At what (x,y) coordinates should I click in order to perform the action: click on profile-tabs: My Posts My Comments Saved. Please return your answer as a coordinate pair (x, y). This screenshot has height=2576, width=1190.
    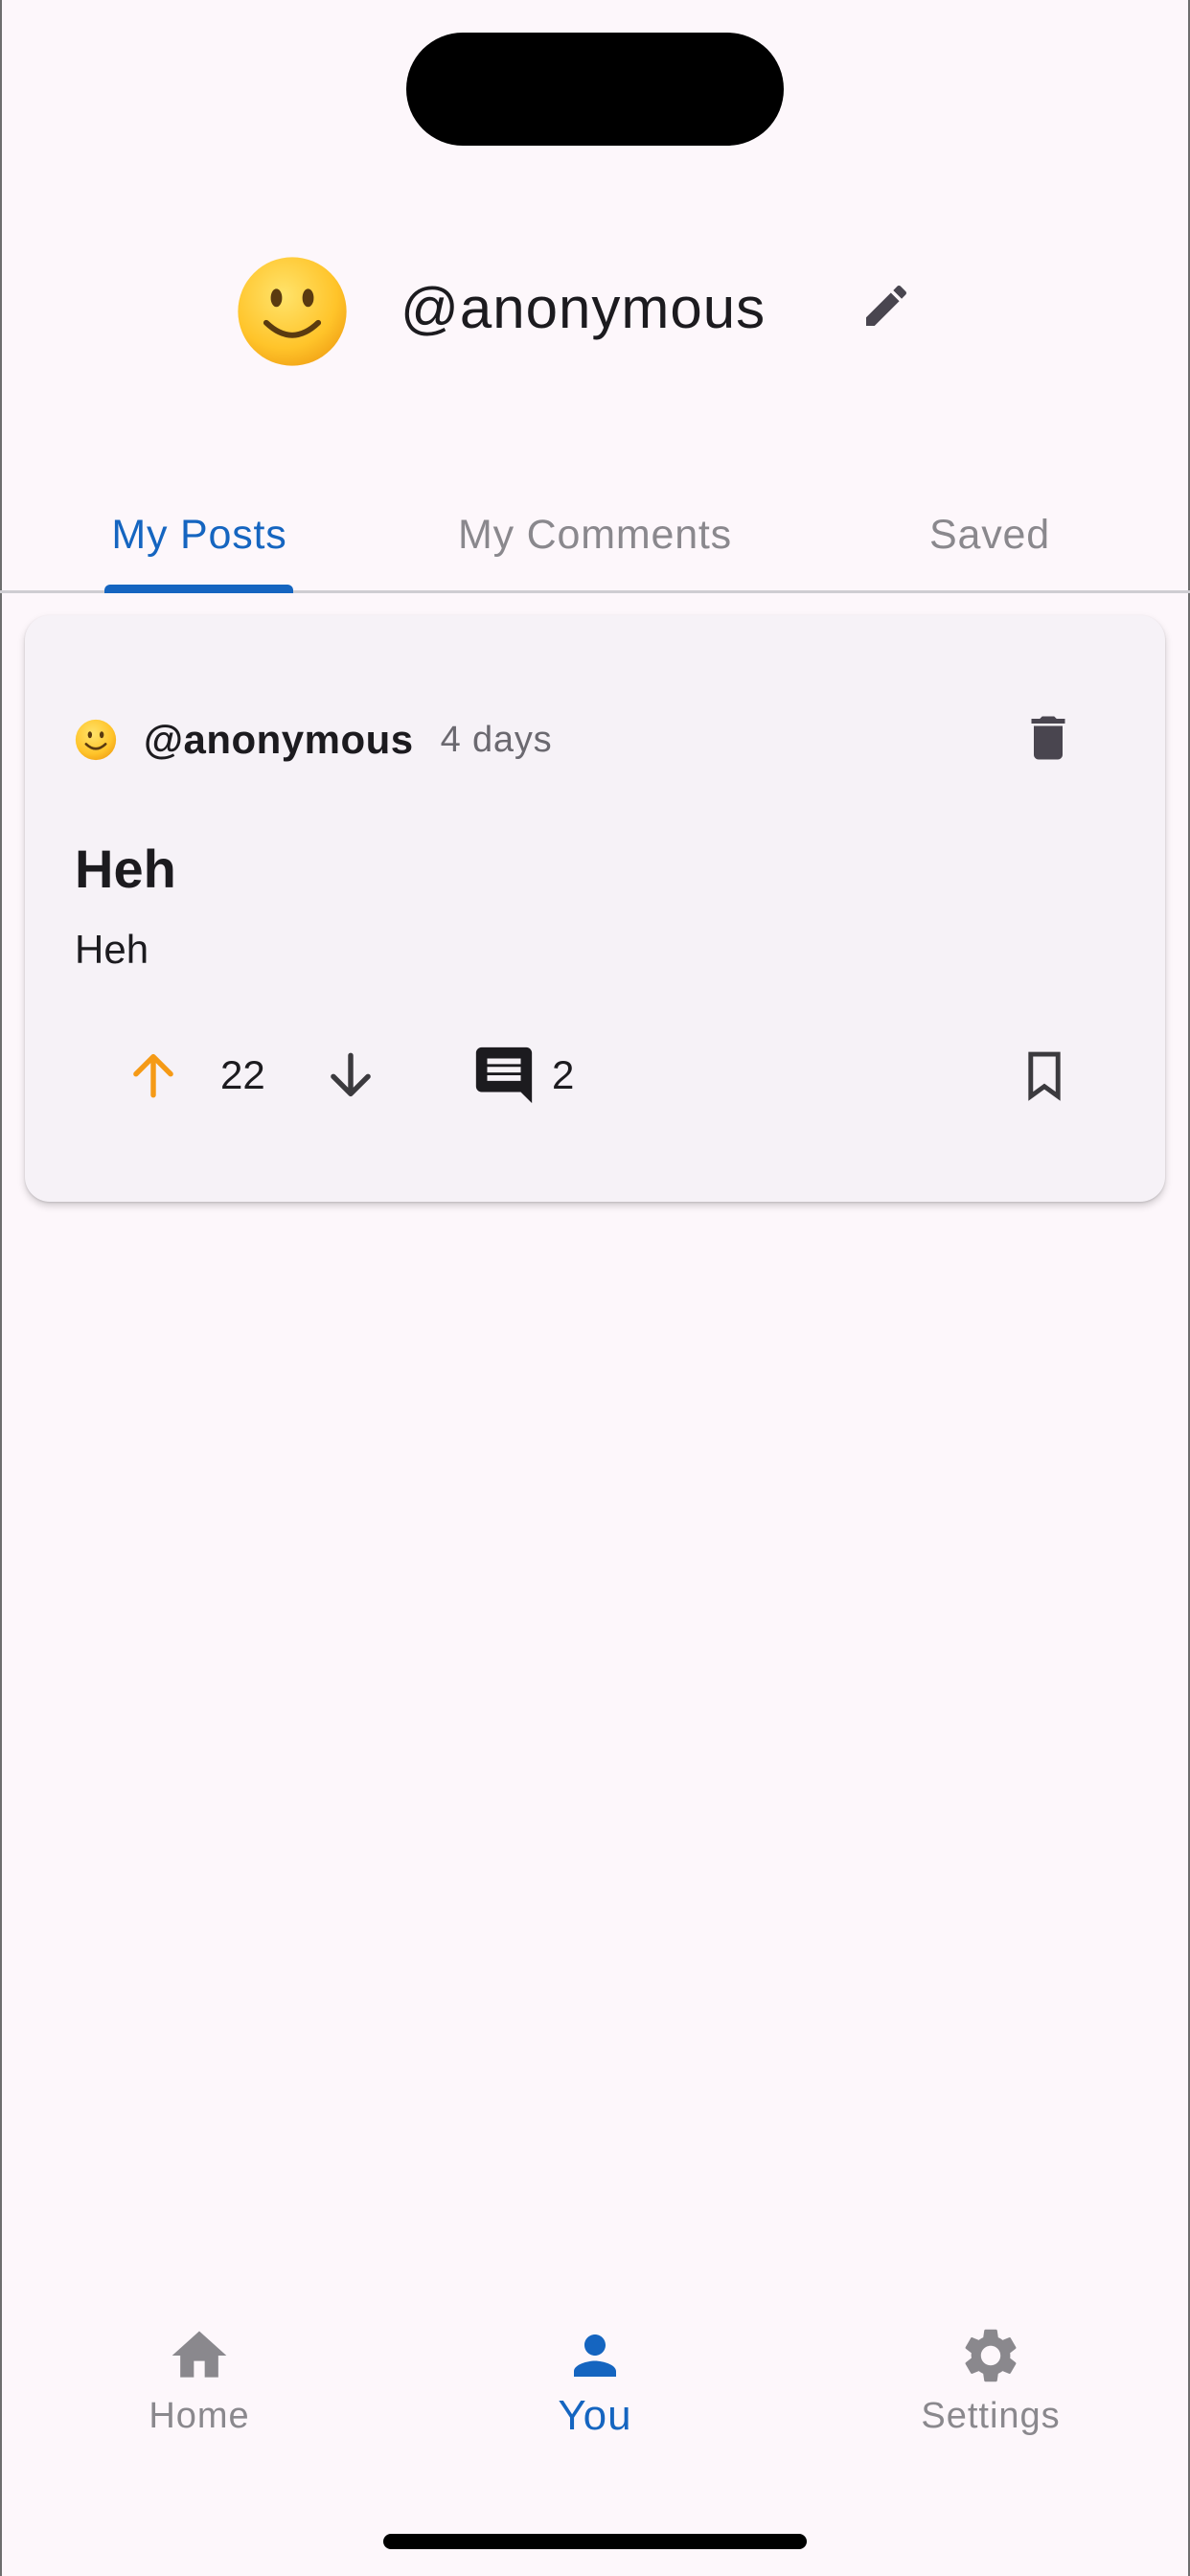
    Looking at the image, I should click on (595, 536).